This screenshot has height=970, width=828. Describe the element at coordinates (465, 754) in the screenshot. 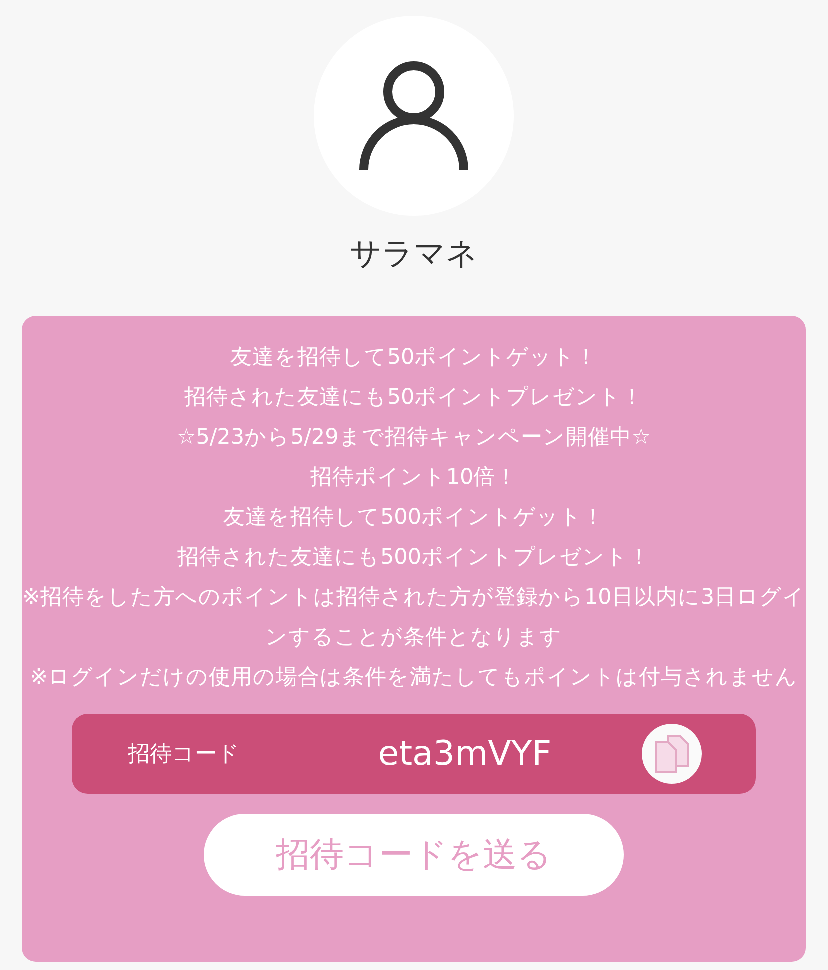

I see `invite-code: eta3mVYF` at that location.